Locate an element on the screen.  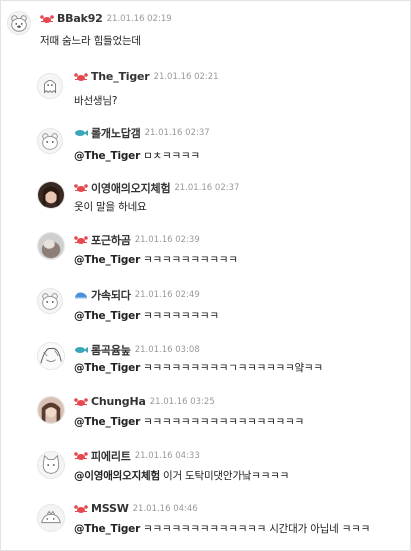
comment-date: 21.01.16 02:19 is located at coordinates (139, 18).